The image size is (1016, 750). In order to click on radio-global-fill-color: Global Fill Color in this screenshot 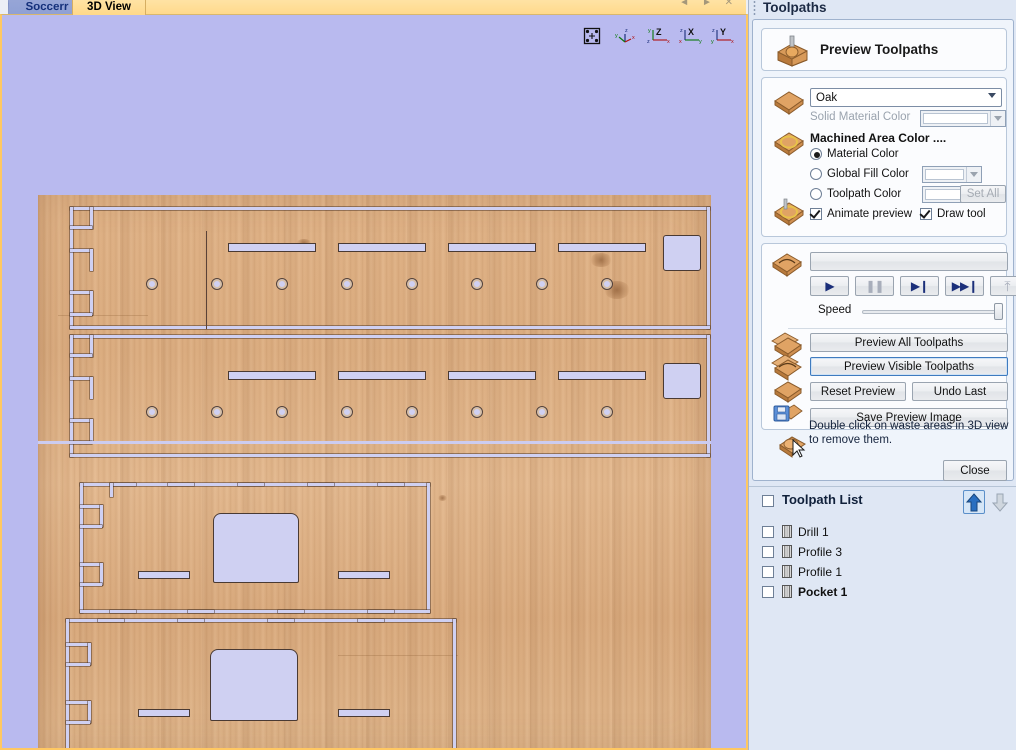, I will do `click(859, 174)`.